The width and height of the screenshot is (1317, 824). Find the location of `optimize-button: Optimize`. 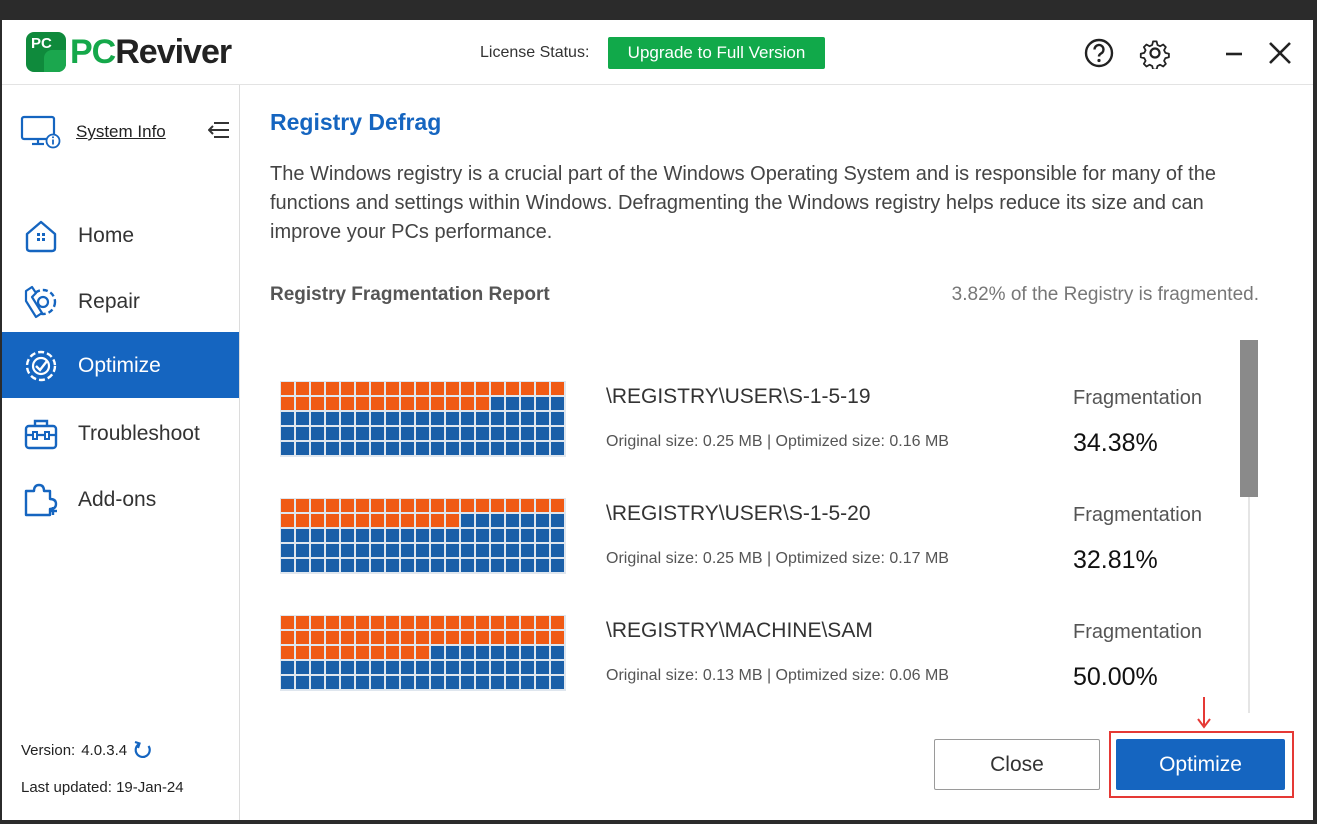

optimize-button: Optimize is located at coordinates (1200, 764).